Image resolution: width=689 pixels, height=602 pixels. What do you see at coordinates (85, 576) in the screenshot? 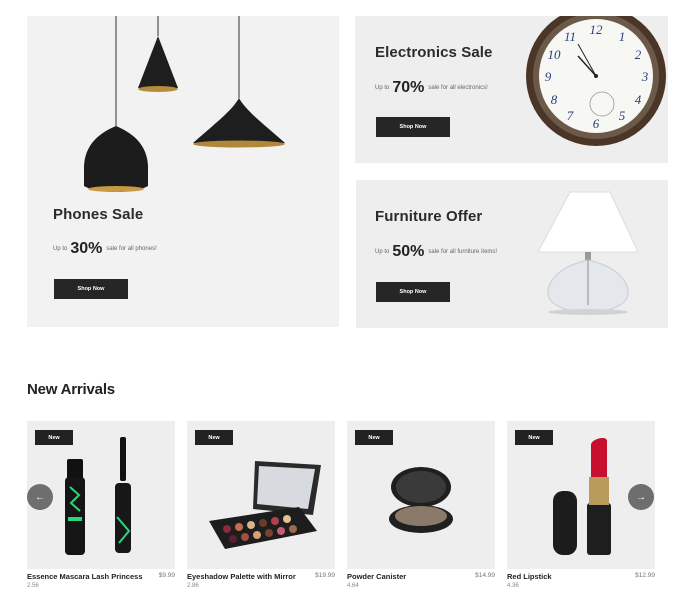
I see `product-name: Essence Mascara Lash Princess` at bounding box center [85, 576].